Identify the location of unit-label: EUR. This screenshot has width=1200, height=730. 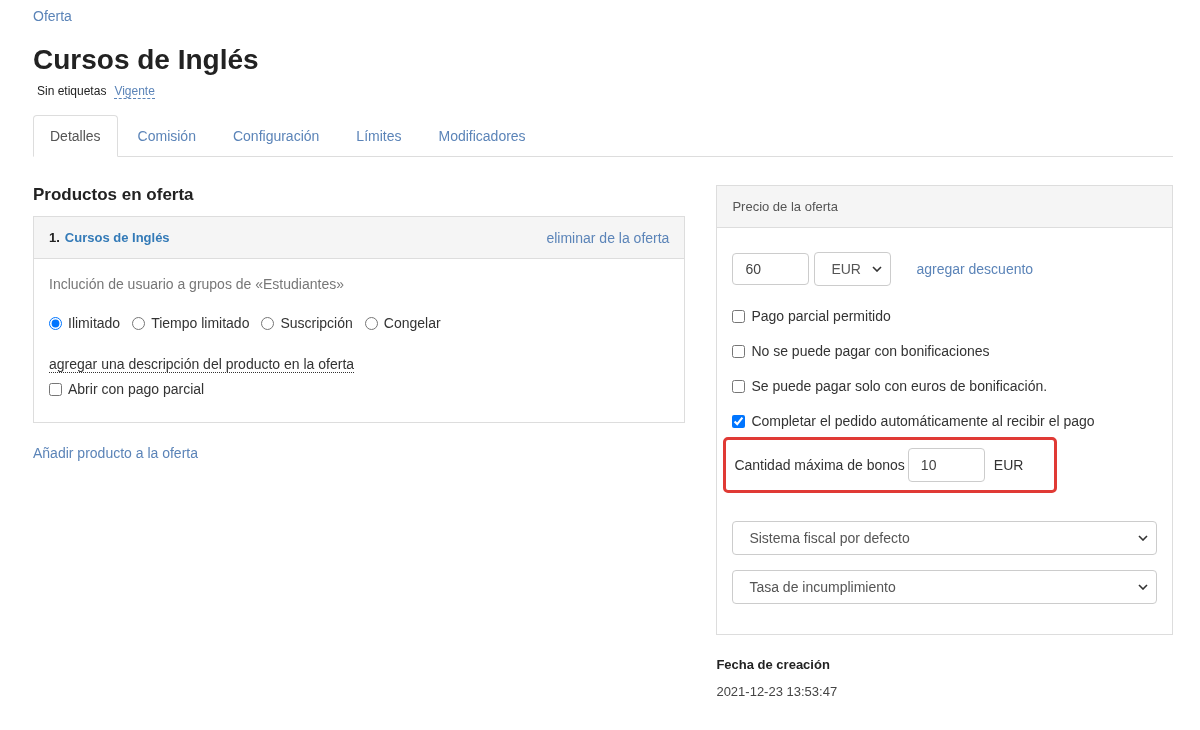
(1008, 465).